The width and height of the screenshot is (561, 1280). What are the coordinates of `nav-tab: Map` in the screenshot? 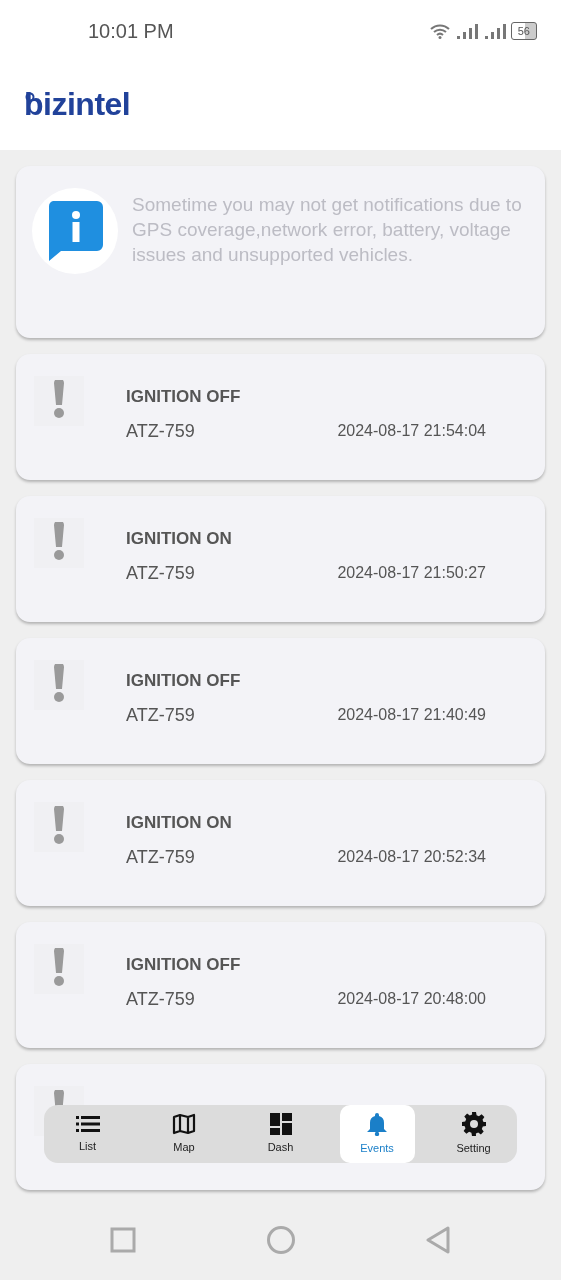 It's located at (184, 1134).